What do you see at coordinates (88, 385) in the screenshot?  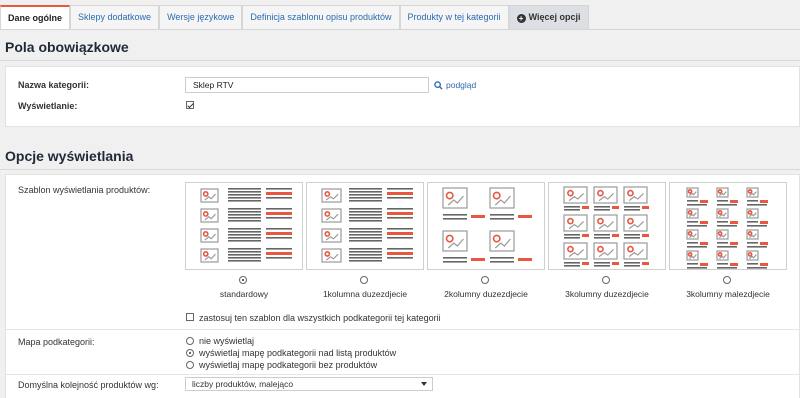 I see `sort-label: Domyślna kolejność produktów wg:` at bounding box center [88, 385].